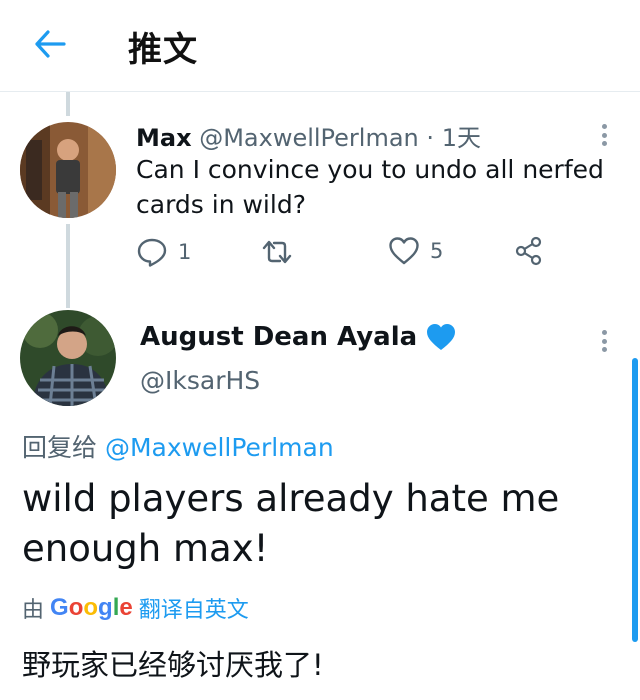 The height and width of the screenshot is (700, 640). What do you see at coordinates (291, 523) in the screenshot?
I see `tweet-text: wild players already hate me enough max!` at bounding box center [291, 523].